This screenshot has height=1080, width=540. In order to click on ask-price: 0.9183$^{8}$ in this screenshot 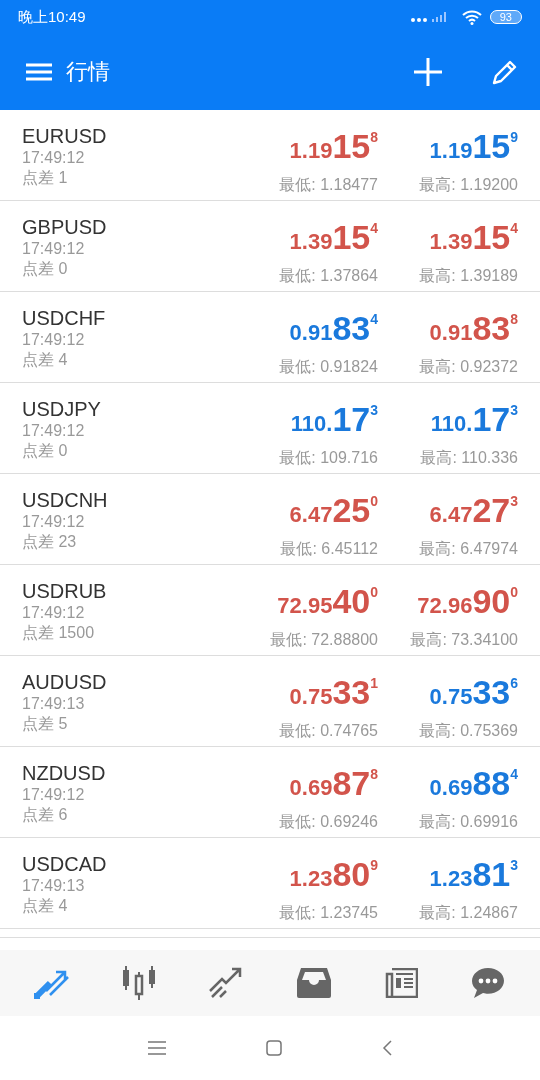, I will do `click(473, 328)`.